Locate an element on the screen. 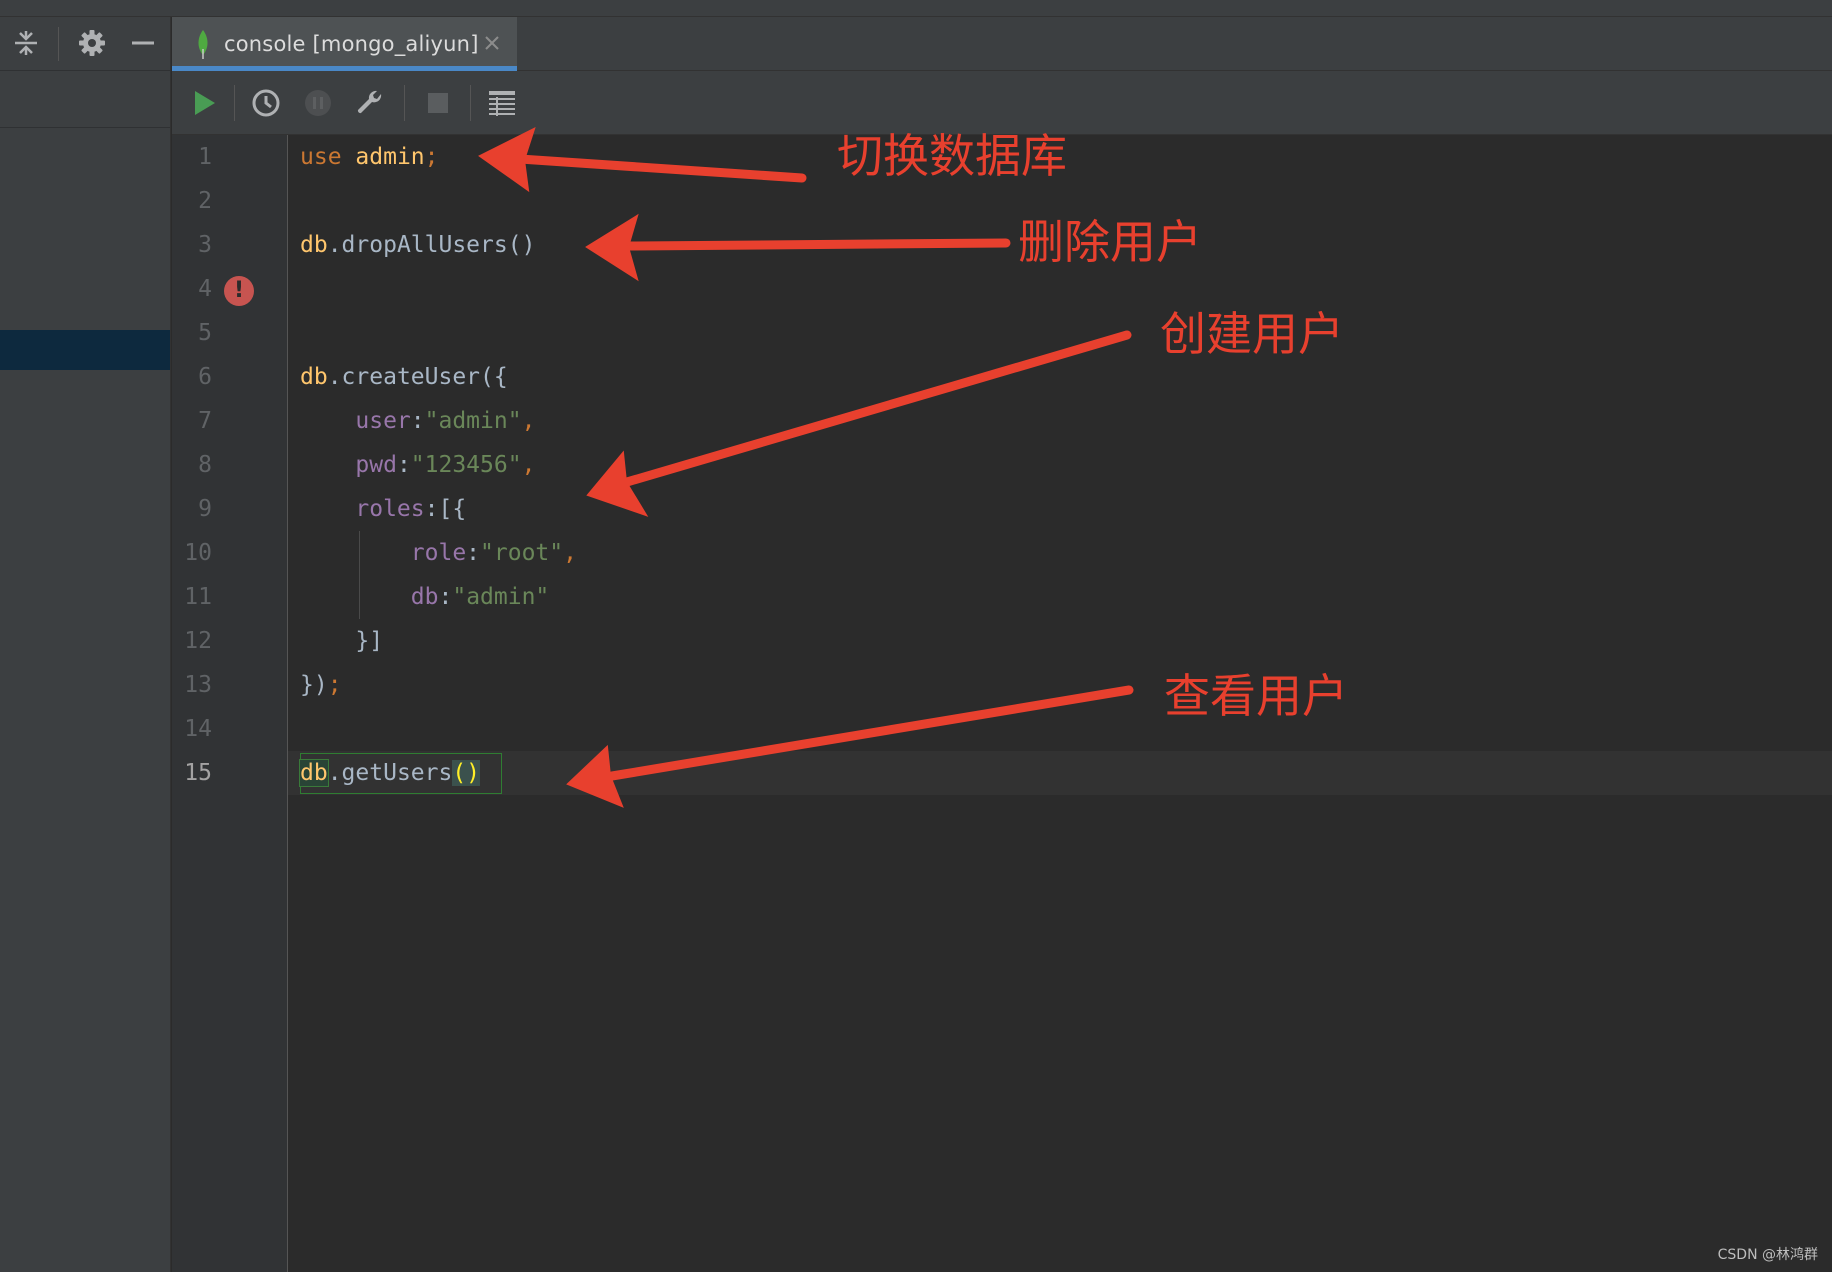 This screenshot has width=1832, height=1272. code-line-9: roles:[{ is located at coordinates (383, 509).